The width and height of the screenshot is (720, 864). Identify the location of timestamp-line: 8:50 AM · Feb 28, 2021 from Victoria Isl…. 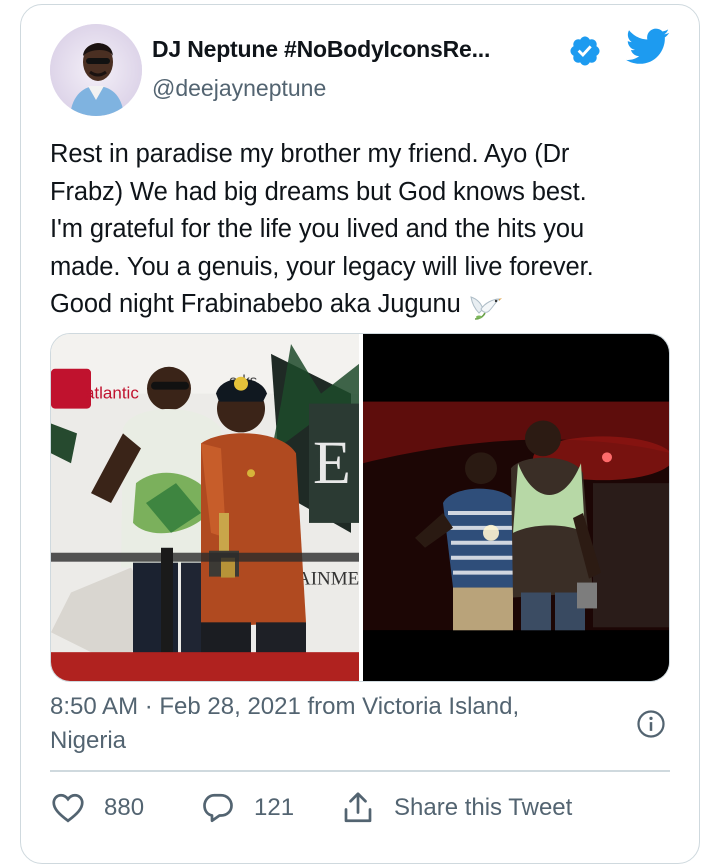
(330, 707).